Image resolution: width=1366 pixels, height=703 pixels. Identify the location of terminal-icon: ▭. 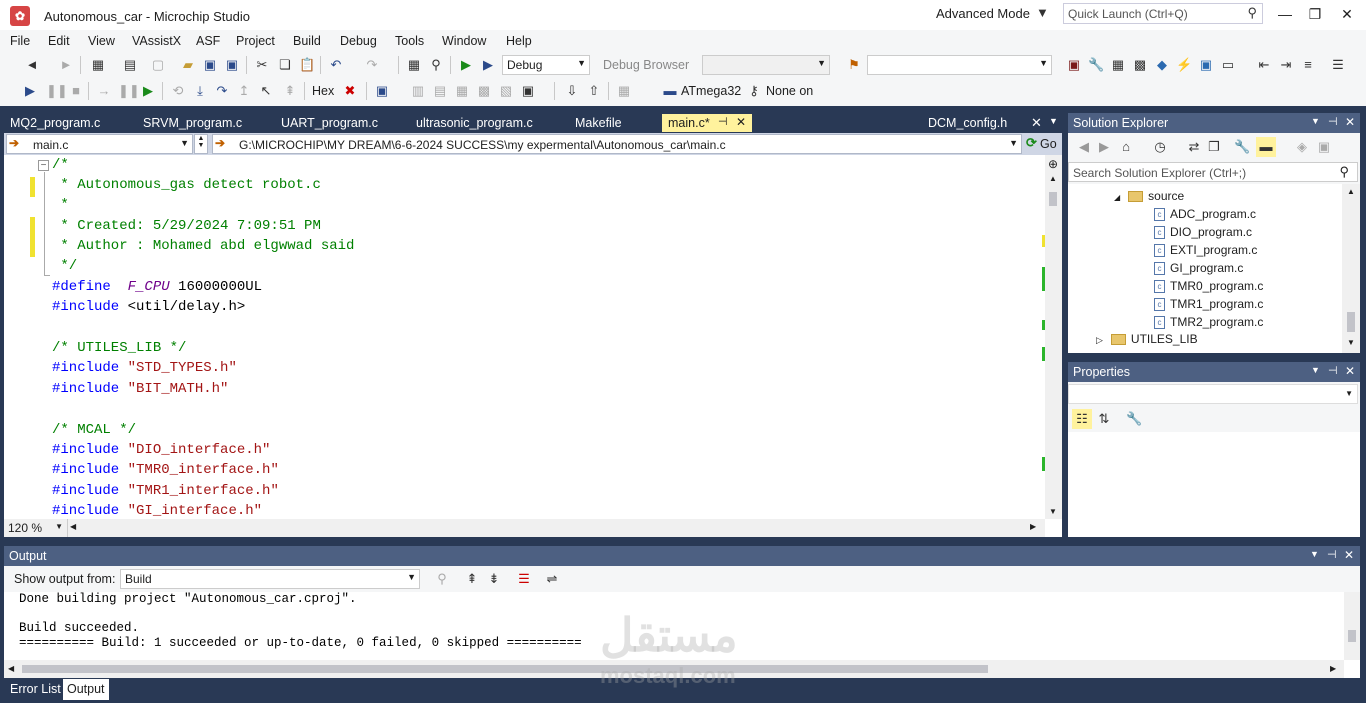
(1228, 65).